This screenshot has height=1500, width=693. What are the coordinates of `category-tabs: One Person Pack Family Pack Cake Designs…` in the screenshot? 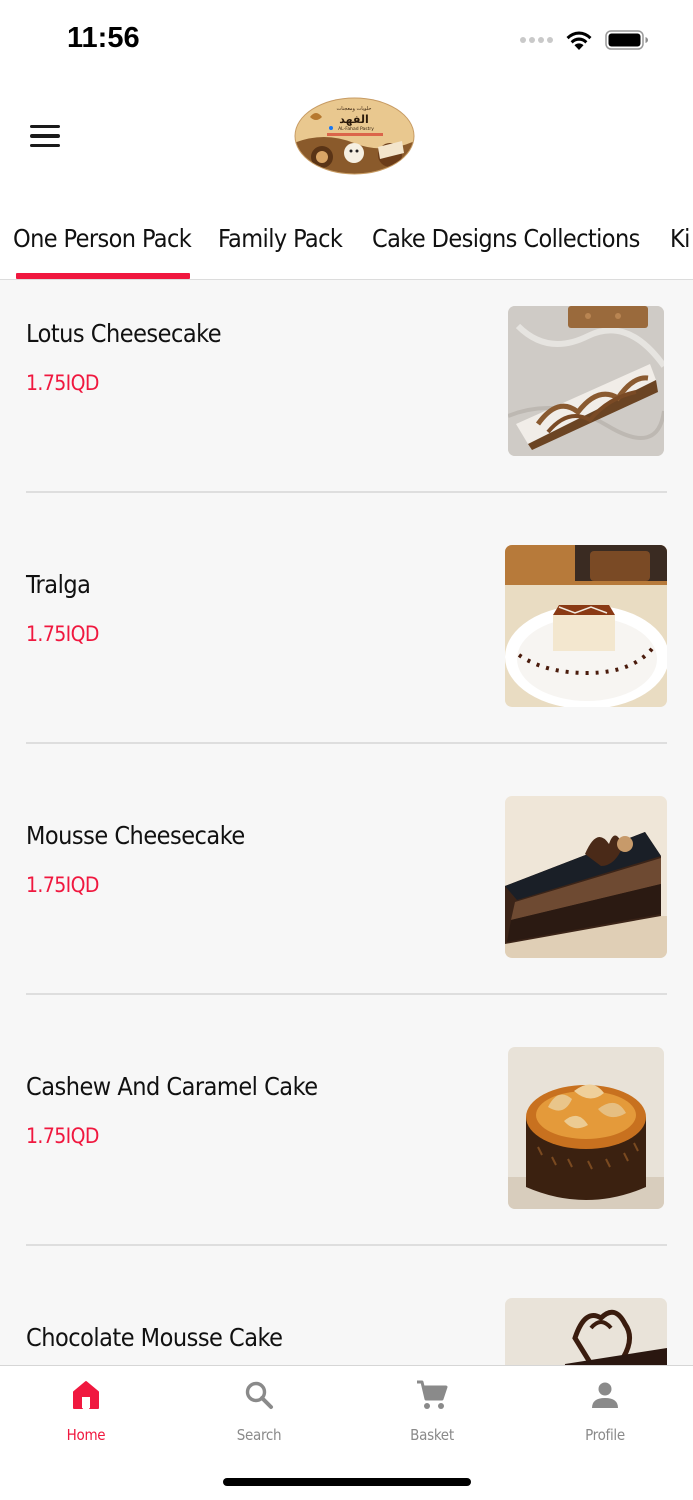 It's located at (346, 245).